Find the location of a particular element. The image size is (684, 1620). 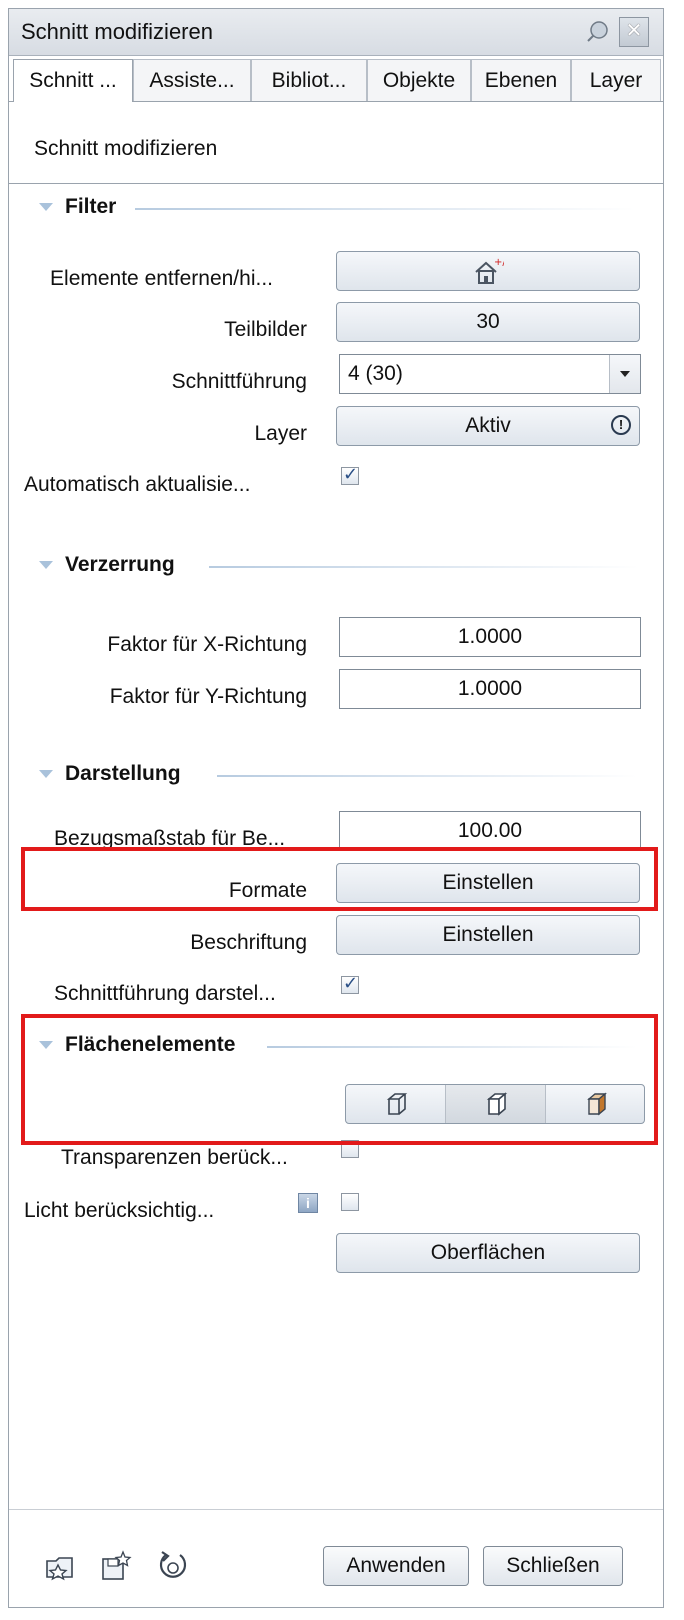

beschriftung-button: Einstellen is located at coordinates (488, 935).